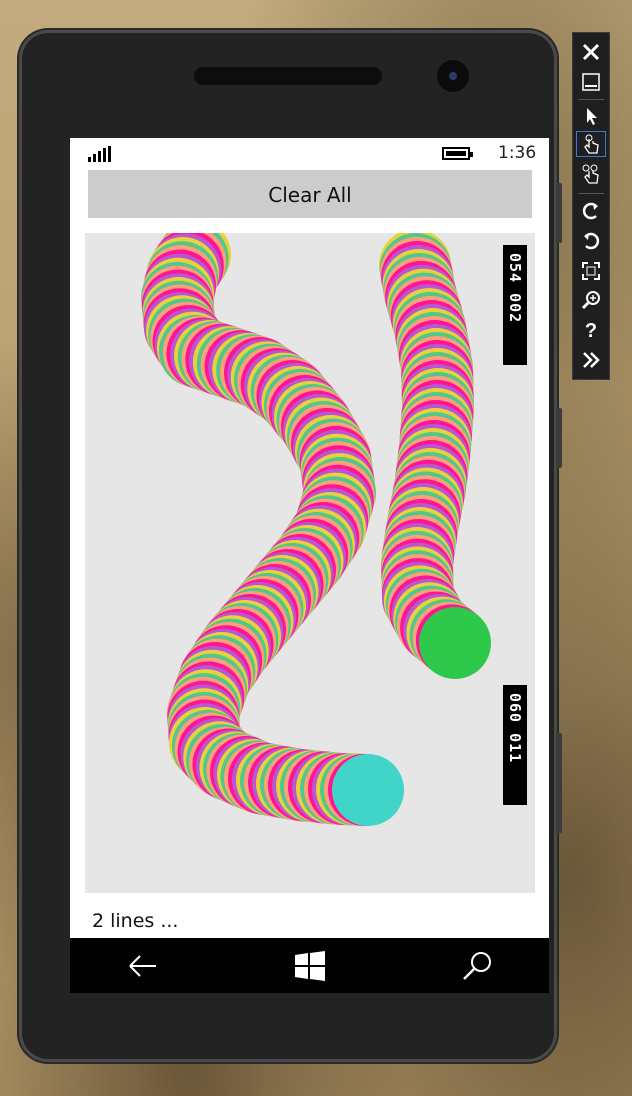  Describe the element at coordinates (591, 116) in the screenshot. I see `pointer-icon` at that location.